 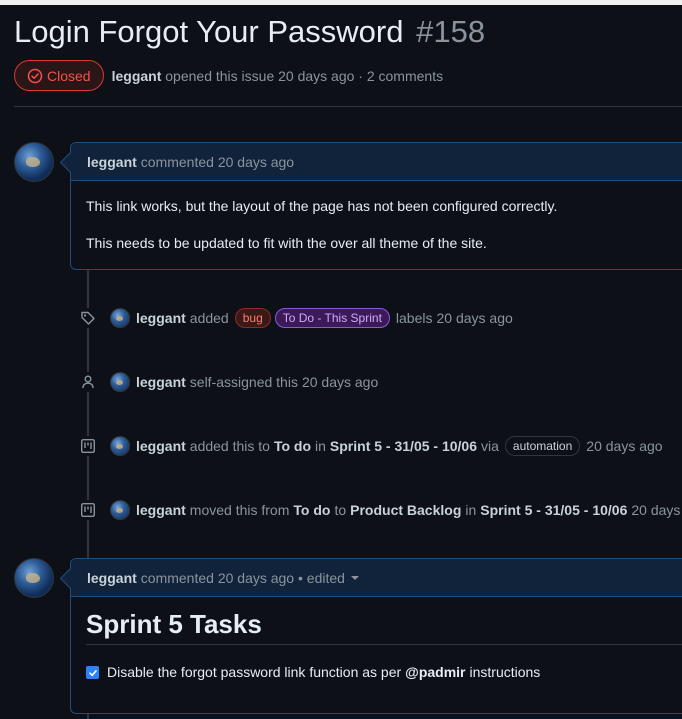 What do you see at coordinates (414, 318) in the screenshot?
I see `event-suffix: labels` at bounding box center [414, 318].